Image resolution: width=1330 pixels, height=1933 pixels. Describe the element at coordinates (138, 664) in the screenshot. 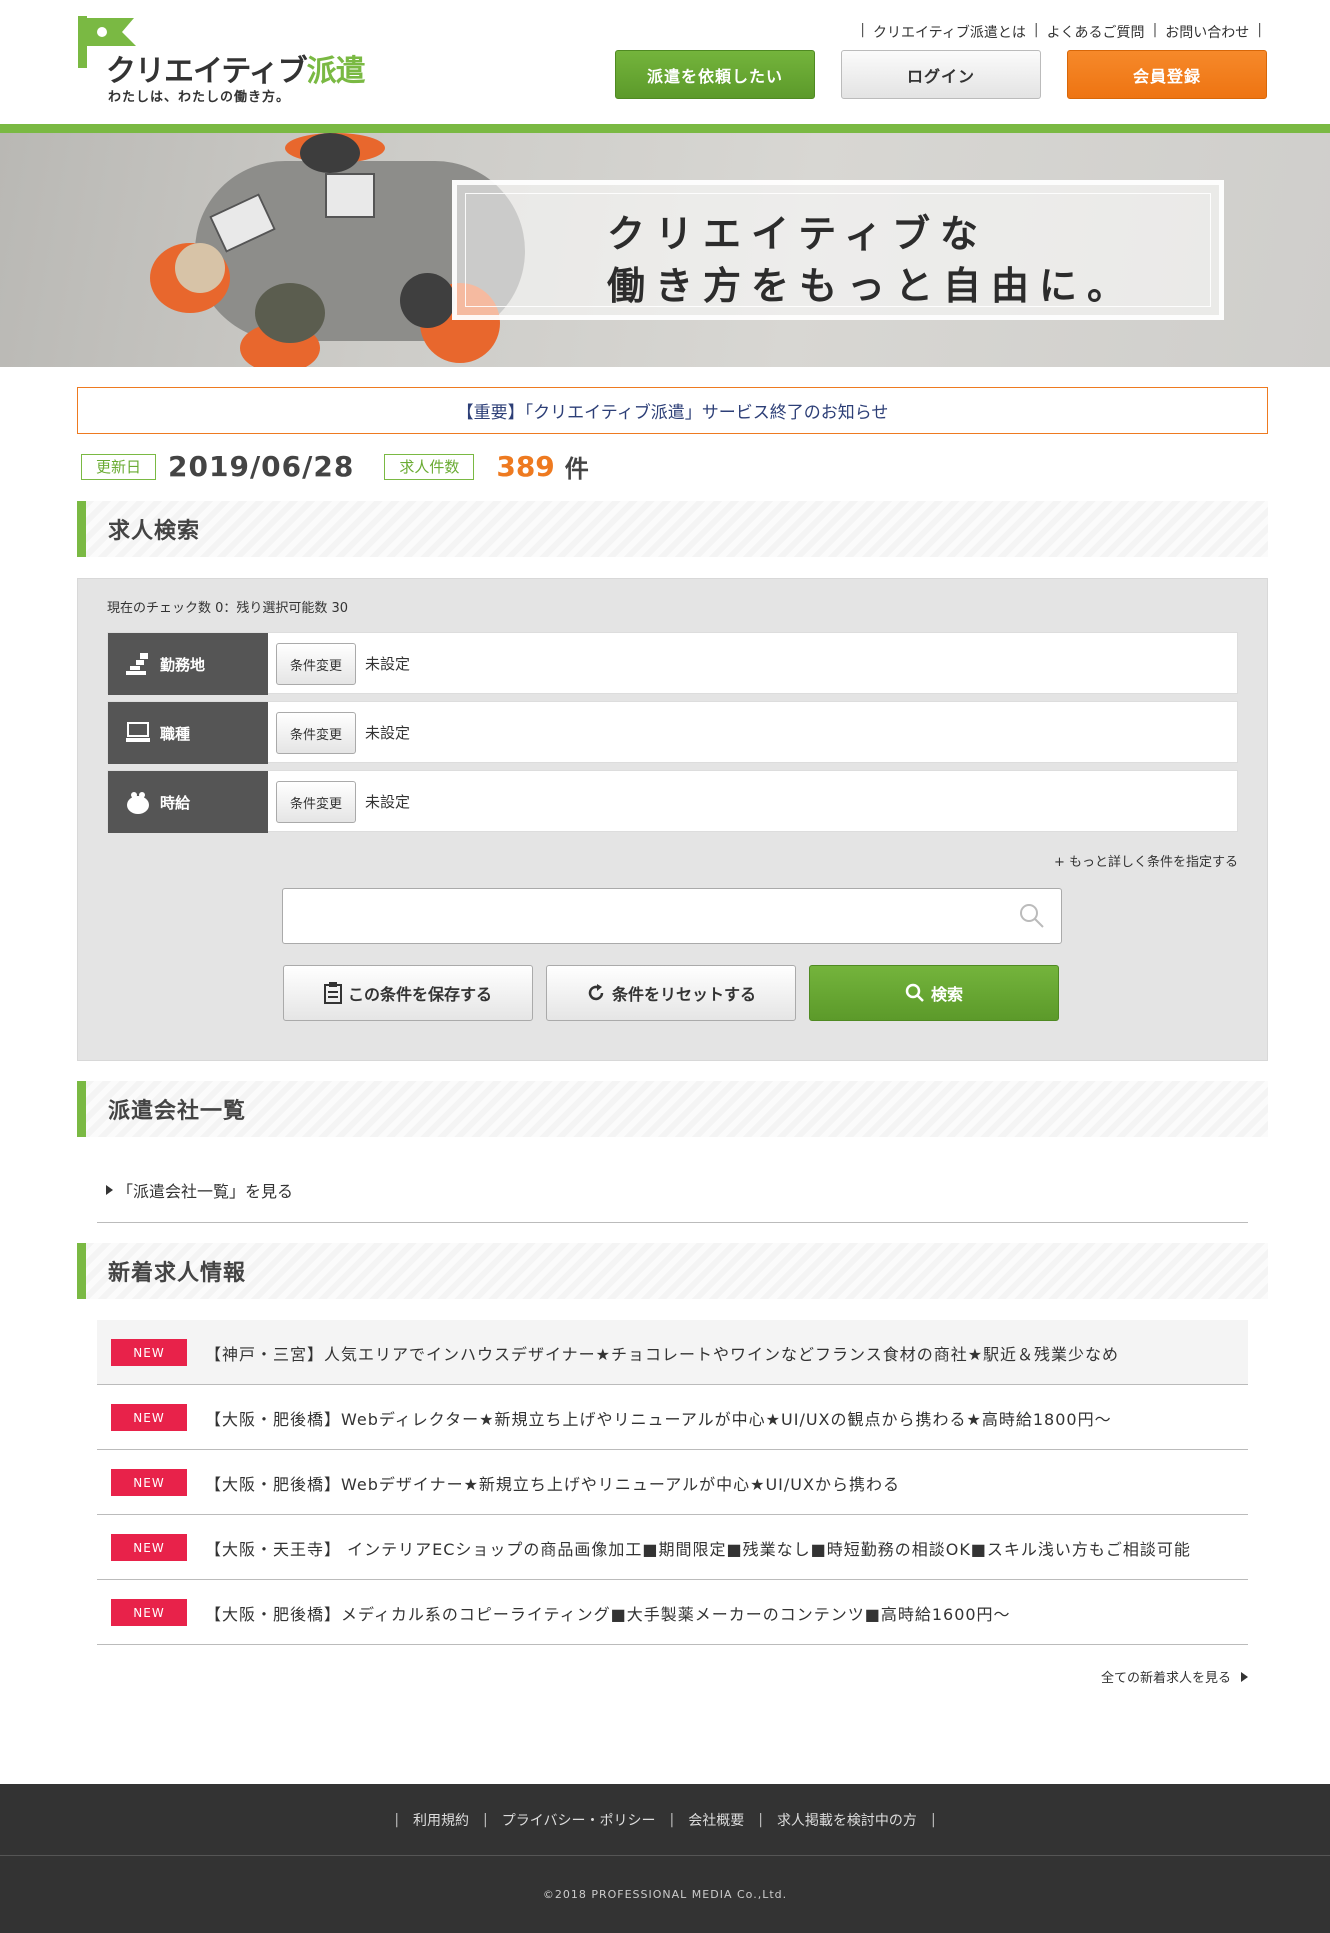

I see `location-icon` at that location.